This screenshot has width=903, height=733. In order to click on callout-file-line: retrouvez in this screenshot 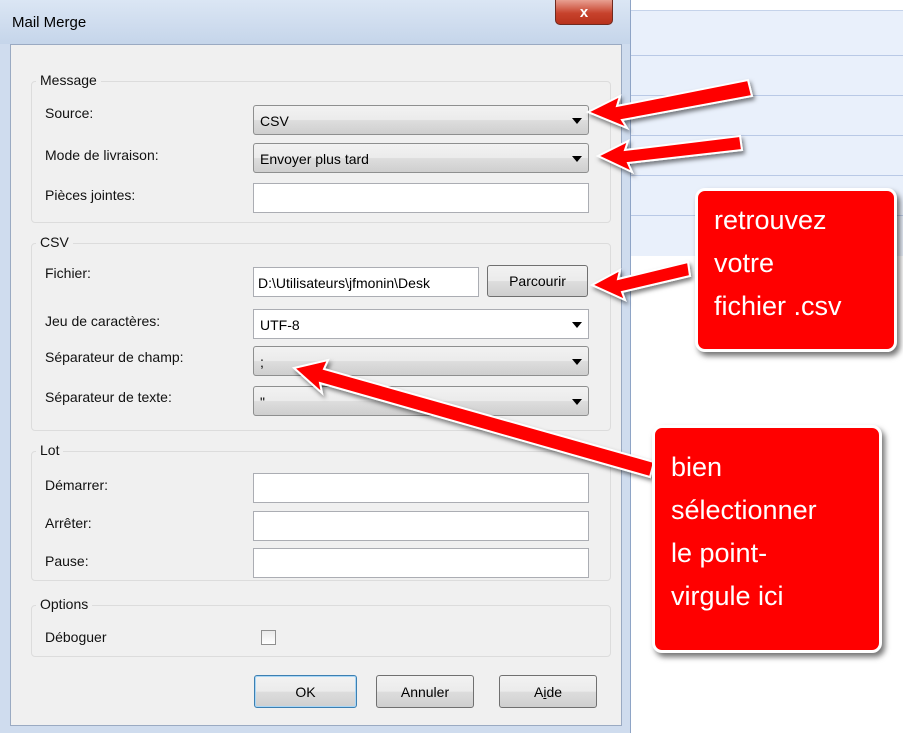, I will do `click(770, 220)`.